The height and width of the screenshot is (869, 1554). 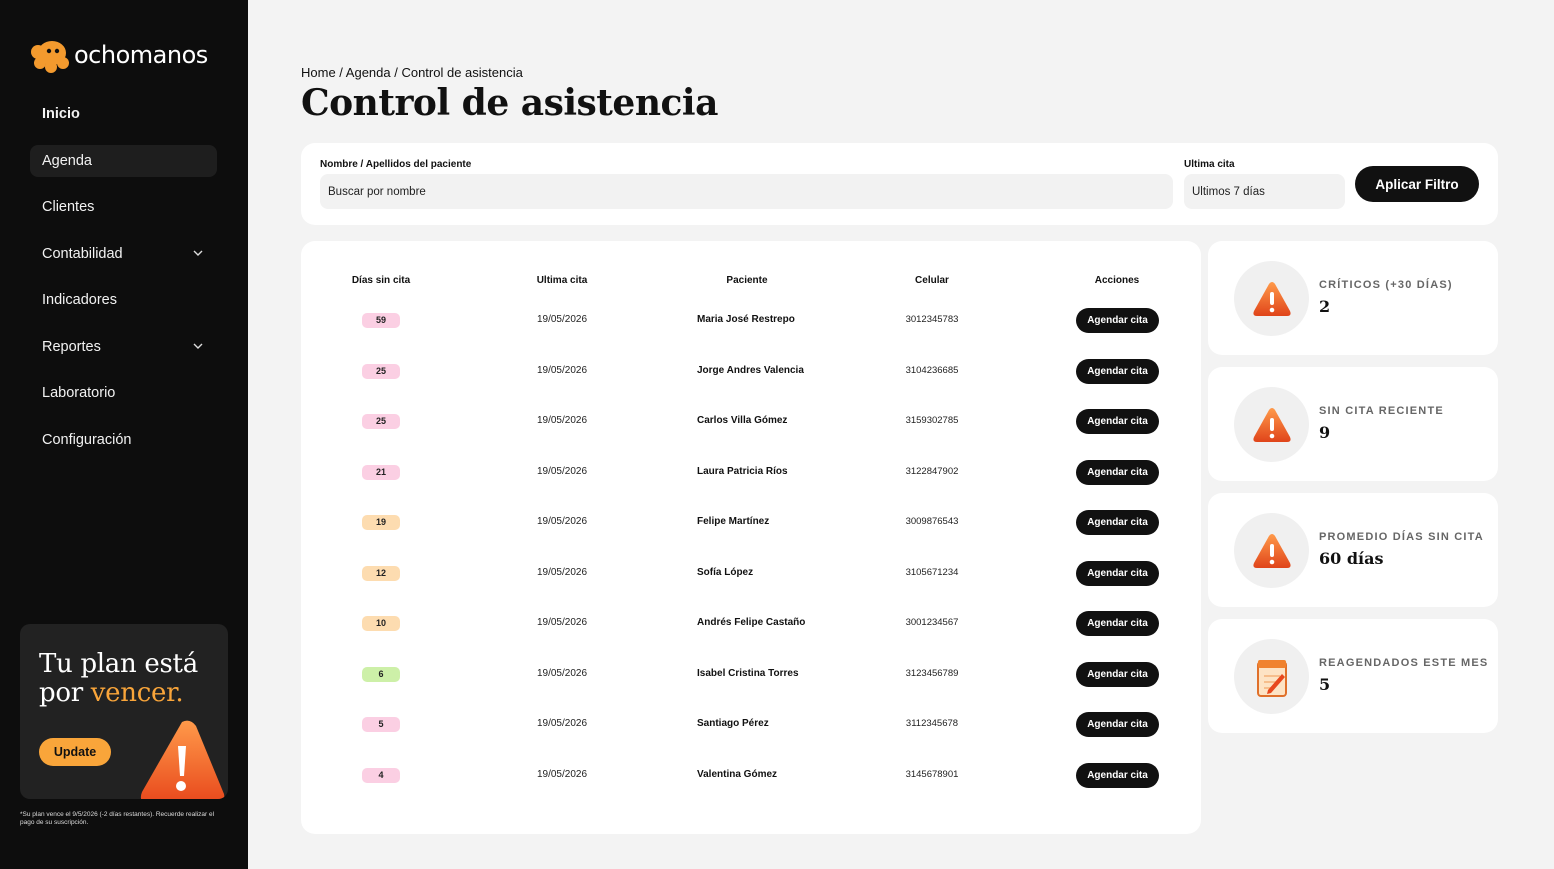 What do you see at coordinates (71, 346) in the screenshot?
I see `sidebar-item-label: Reportes` at bounding box center [71, 346].